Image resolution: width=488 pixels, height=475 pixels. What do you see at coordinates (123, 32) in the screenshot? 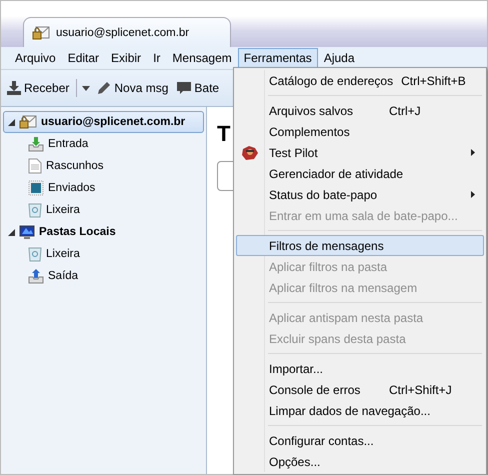
I see `tab-title: usuario@splicenet.com.br` at bounding box center [123, 32].